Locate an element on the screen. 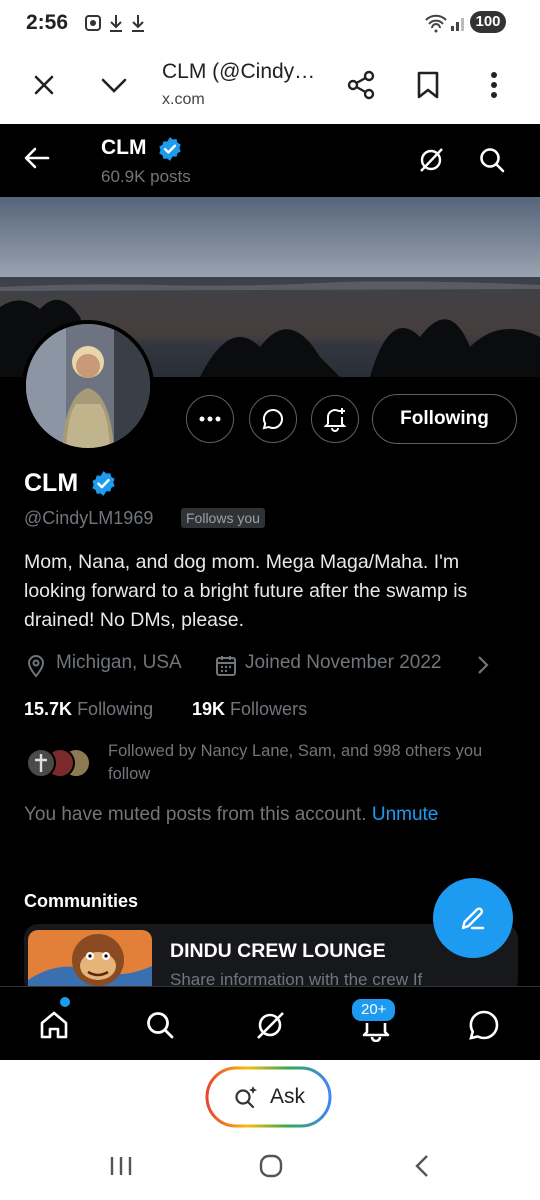 The width and height of the screenshot is (540, 1200). messages-tab is located at coordinates (484, 1025).